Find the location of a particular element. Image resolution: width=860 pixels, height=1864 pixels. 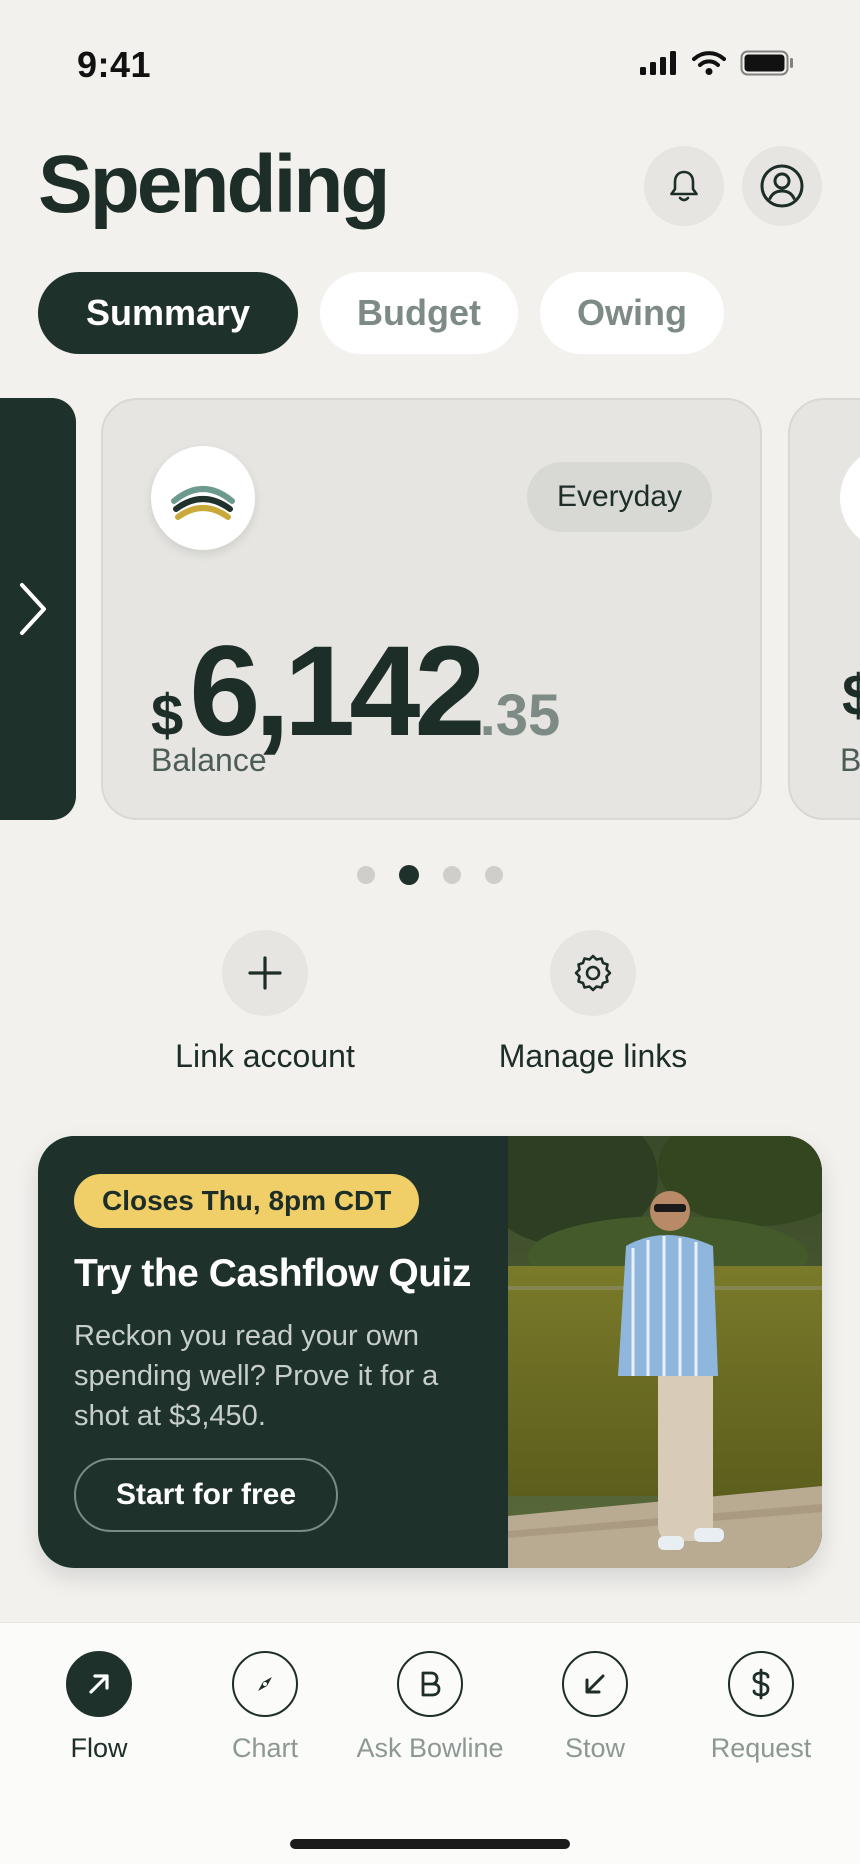

previous-account-card is located at coordinates (38, 609).